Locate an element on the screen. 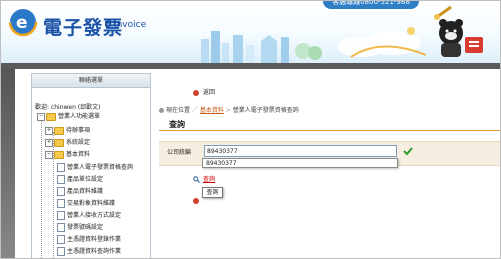 The image size is (501, 259). company-id-label: 公司統編 is located at coordinates (179, 152).